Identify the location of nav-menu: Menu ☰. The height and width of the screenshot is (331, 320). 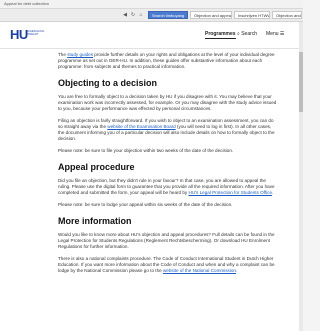
(275, 34).